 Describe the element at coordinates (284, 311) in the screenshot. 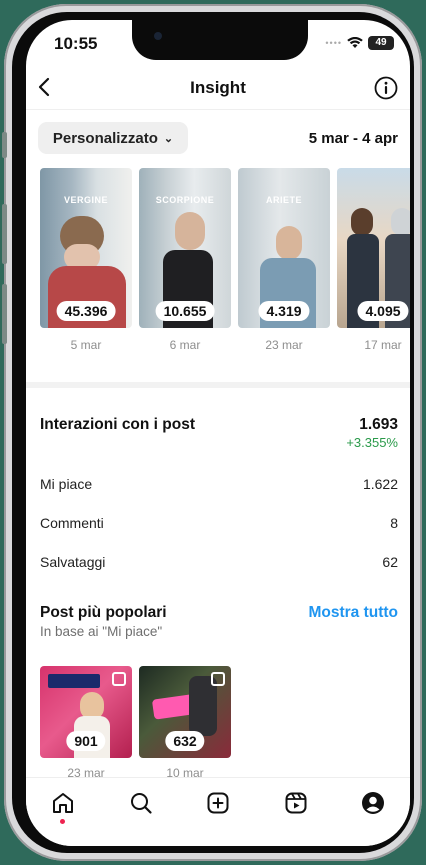

I see `view-count: 4.319` at that location.